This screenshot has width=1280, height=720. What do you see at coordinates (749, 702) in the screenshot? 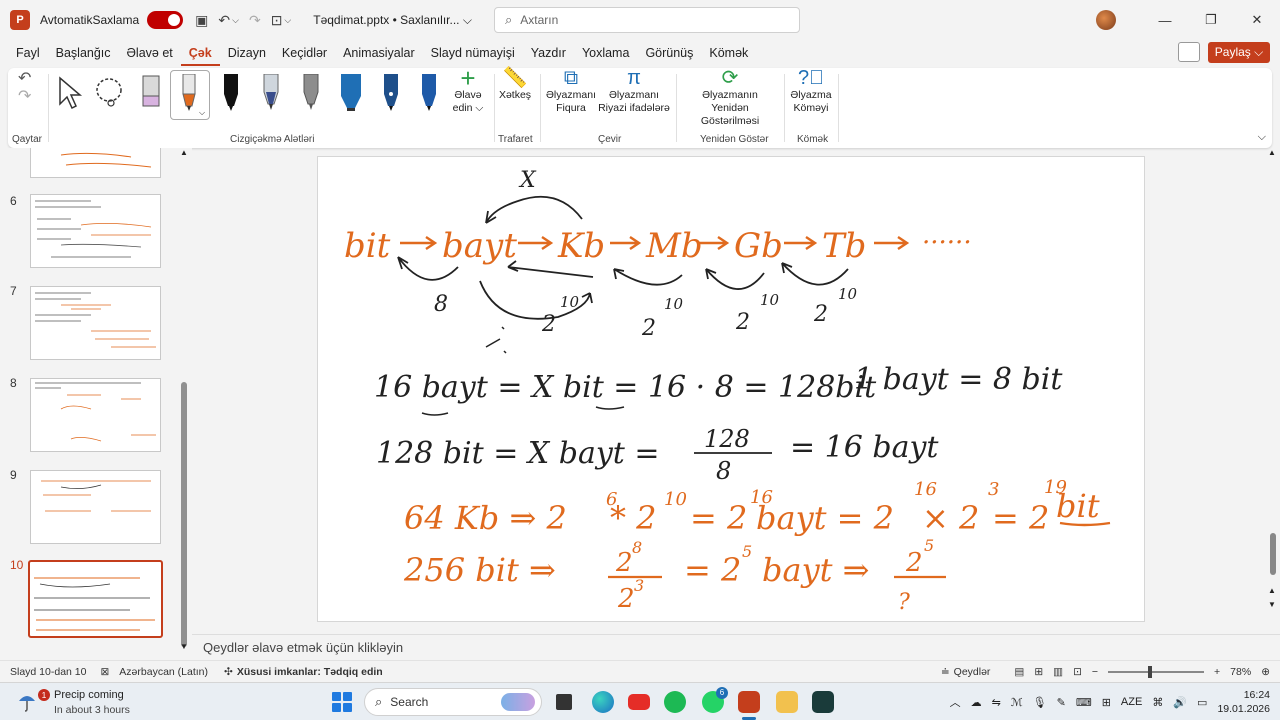
I see `powerpoint-taskbar-icon` at bounding box center [749, 702].